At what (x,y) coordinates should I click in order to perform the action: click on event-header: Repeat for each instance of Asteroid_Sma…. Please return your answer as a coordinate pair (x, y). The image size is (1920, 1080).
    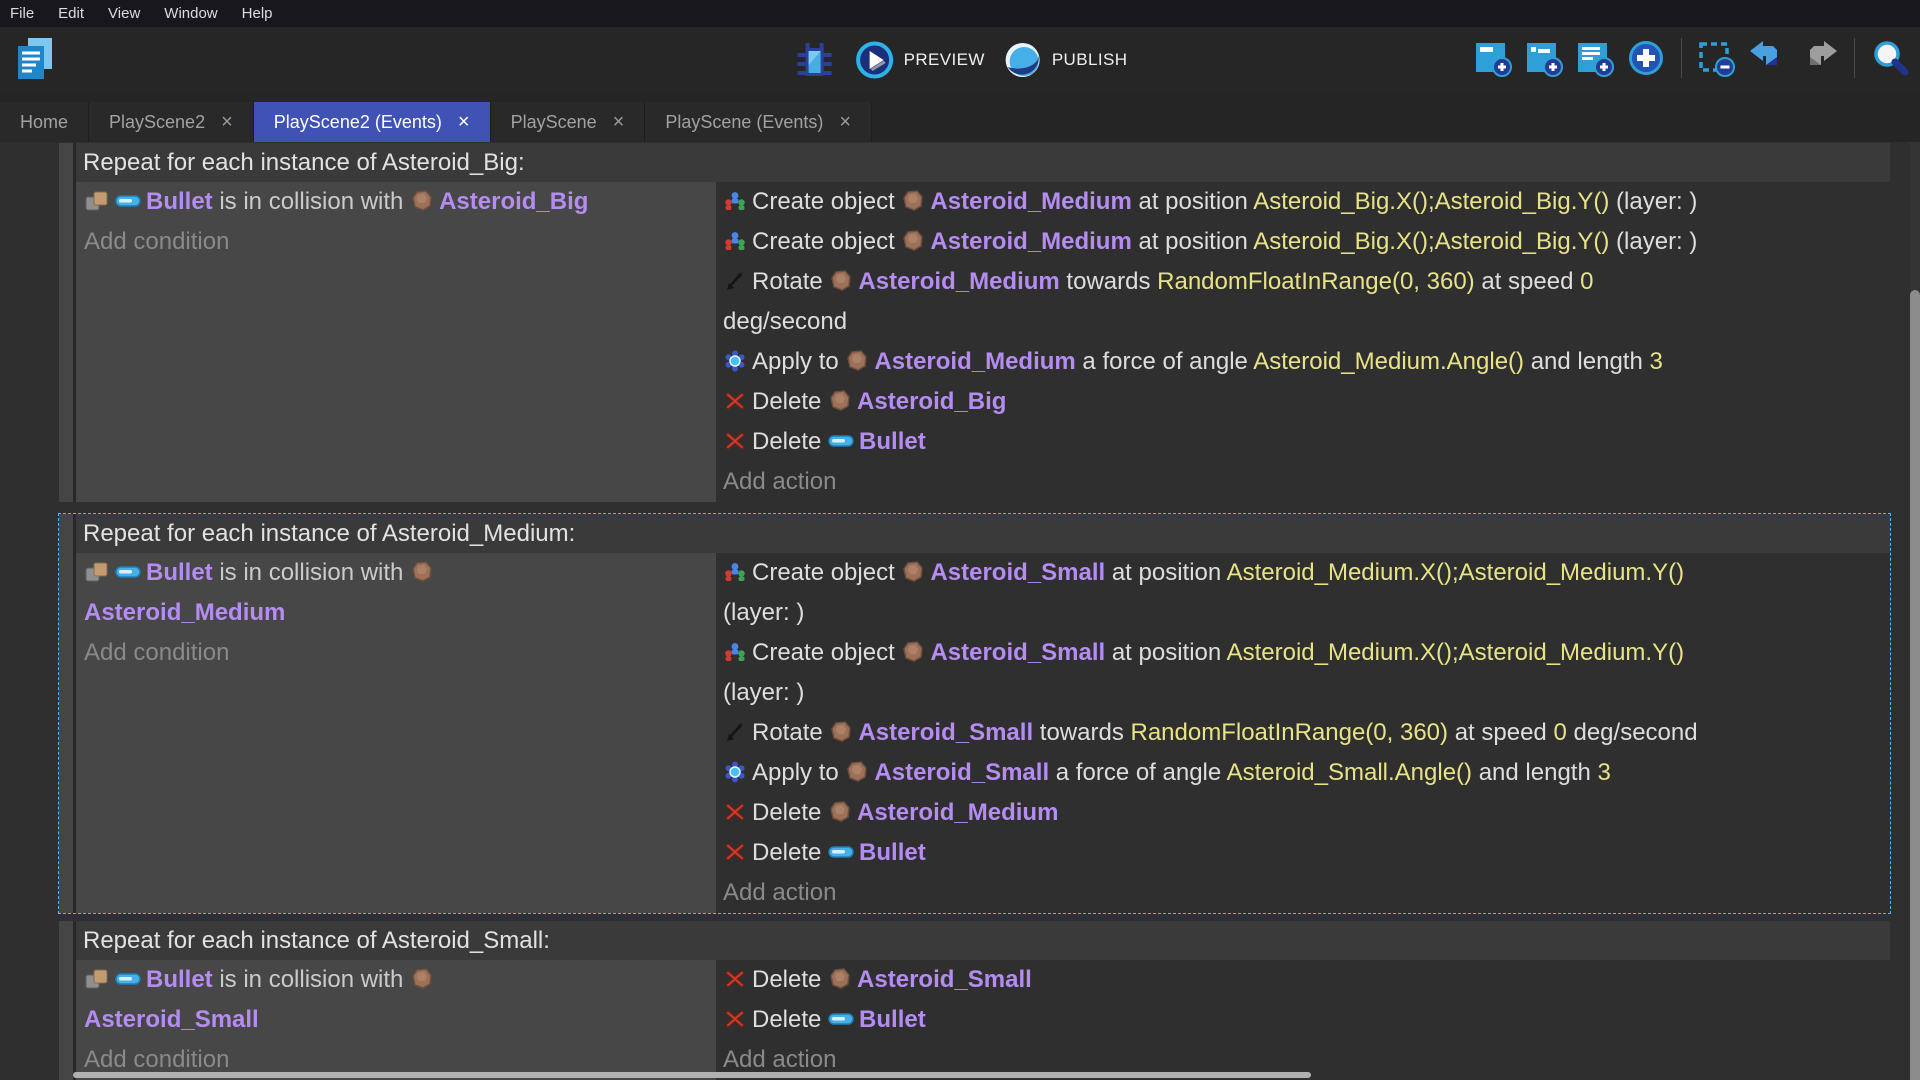
    Looking at the image, I should click on (983, 940).